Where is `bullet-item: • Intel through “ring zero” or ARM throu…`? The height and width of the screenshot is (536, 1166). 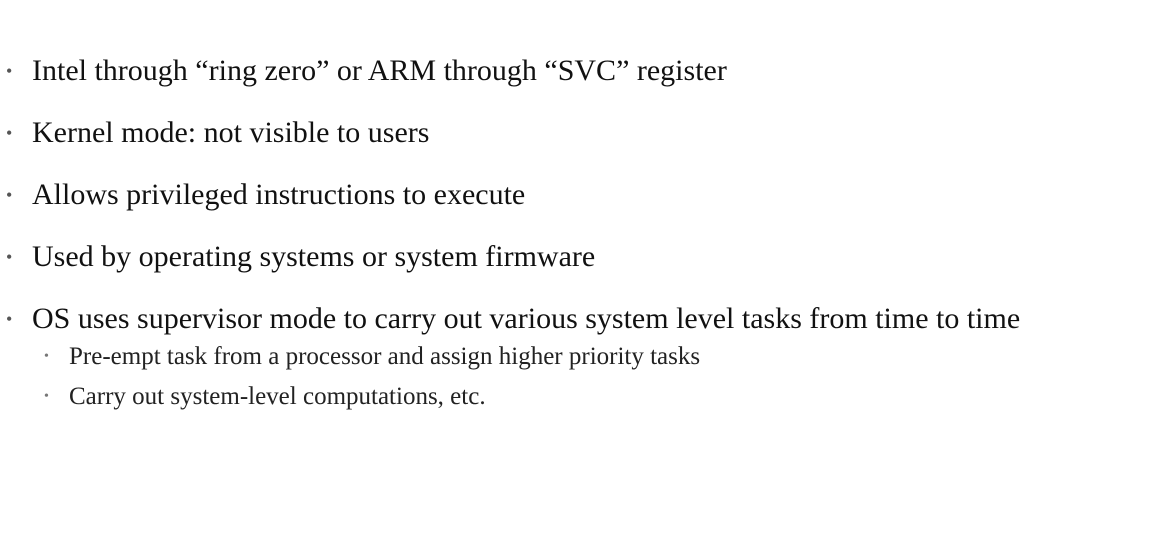
bullet-item: • Intel through “ring zero” or ARM throu… is located at coordinates (580, 71).